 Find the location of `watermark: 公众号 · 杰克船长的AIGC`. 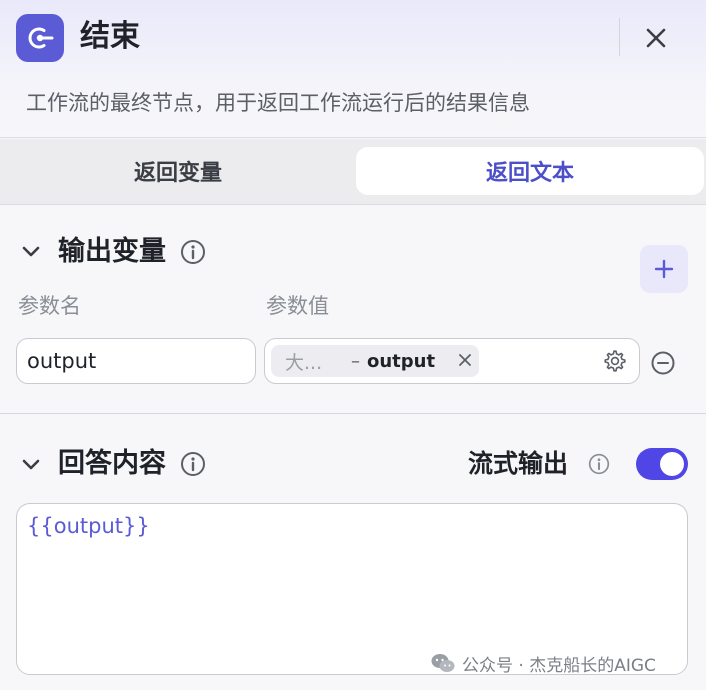

watermark: 公众号 · 杰克船长的AIGC is located at coordinates (543, 663).